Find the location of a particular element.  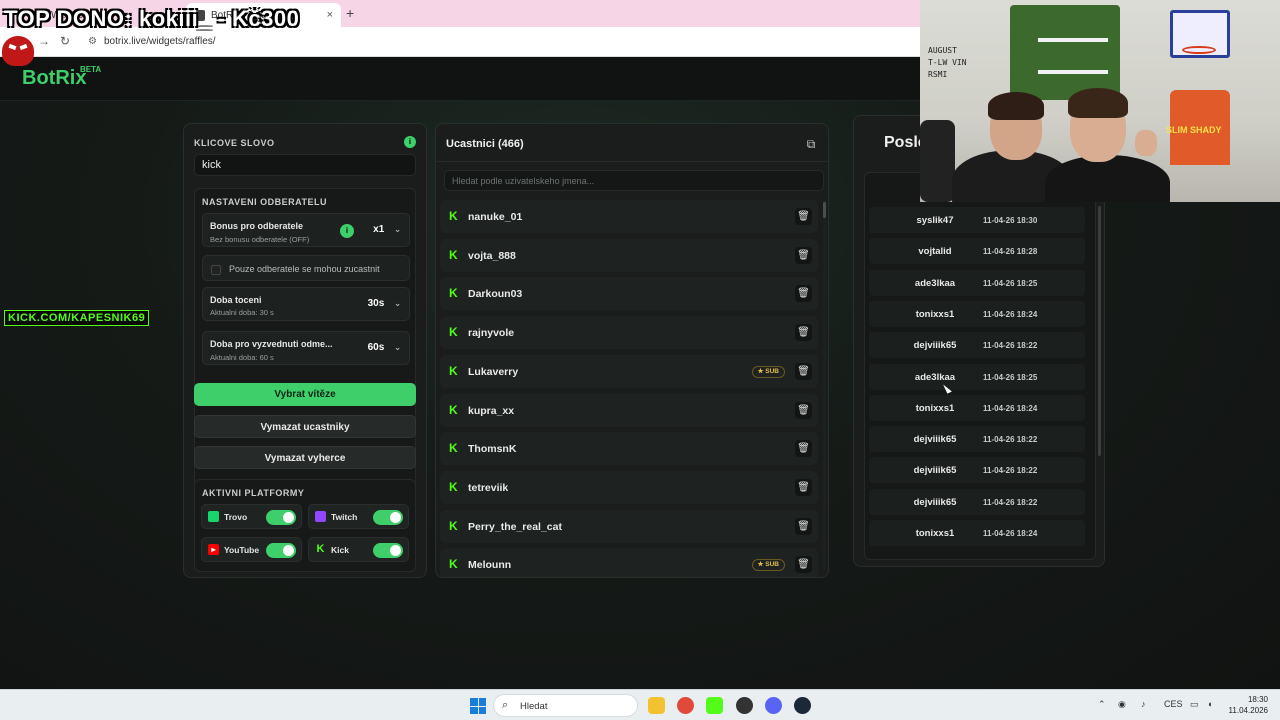

participant-row: Knanuke_01 🗑 is located at coordinates (629, 216).